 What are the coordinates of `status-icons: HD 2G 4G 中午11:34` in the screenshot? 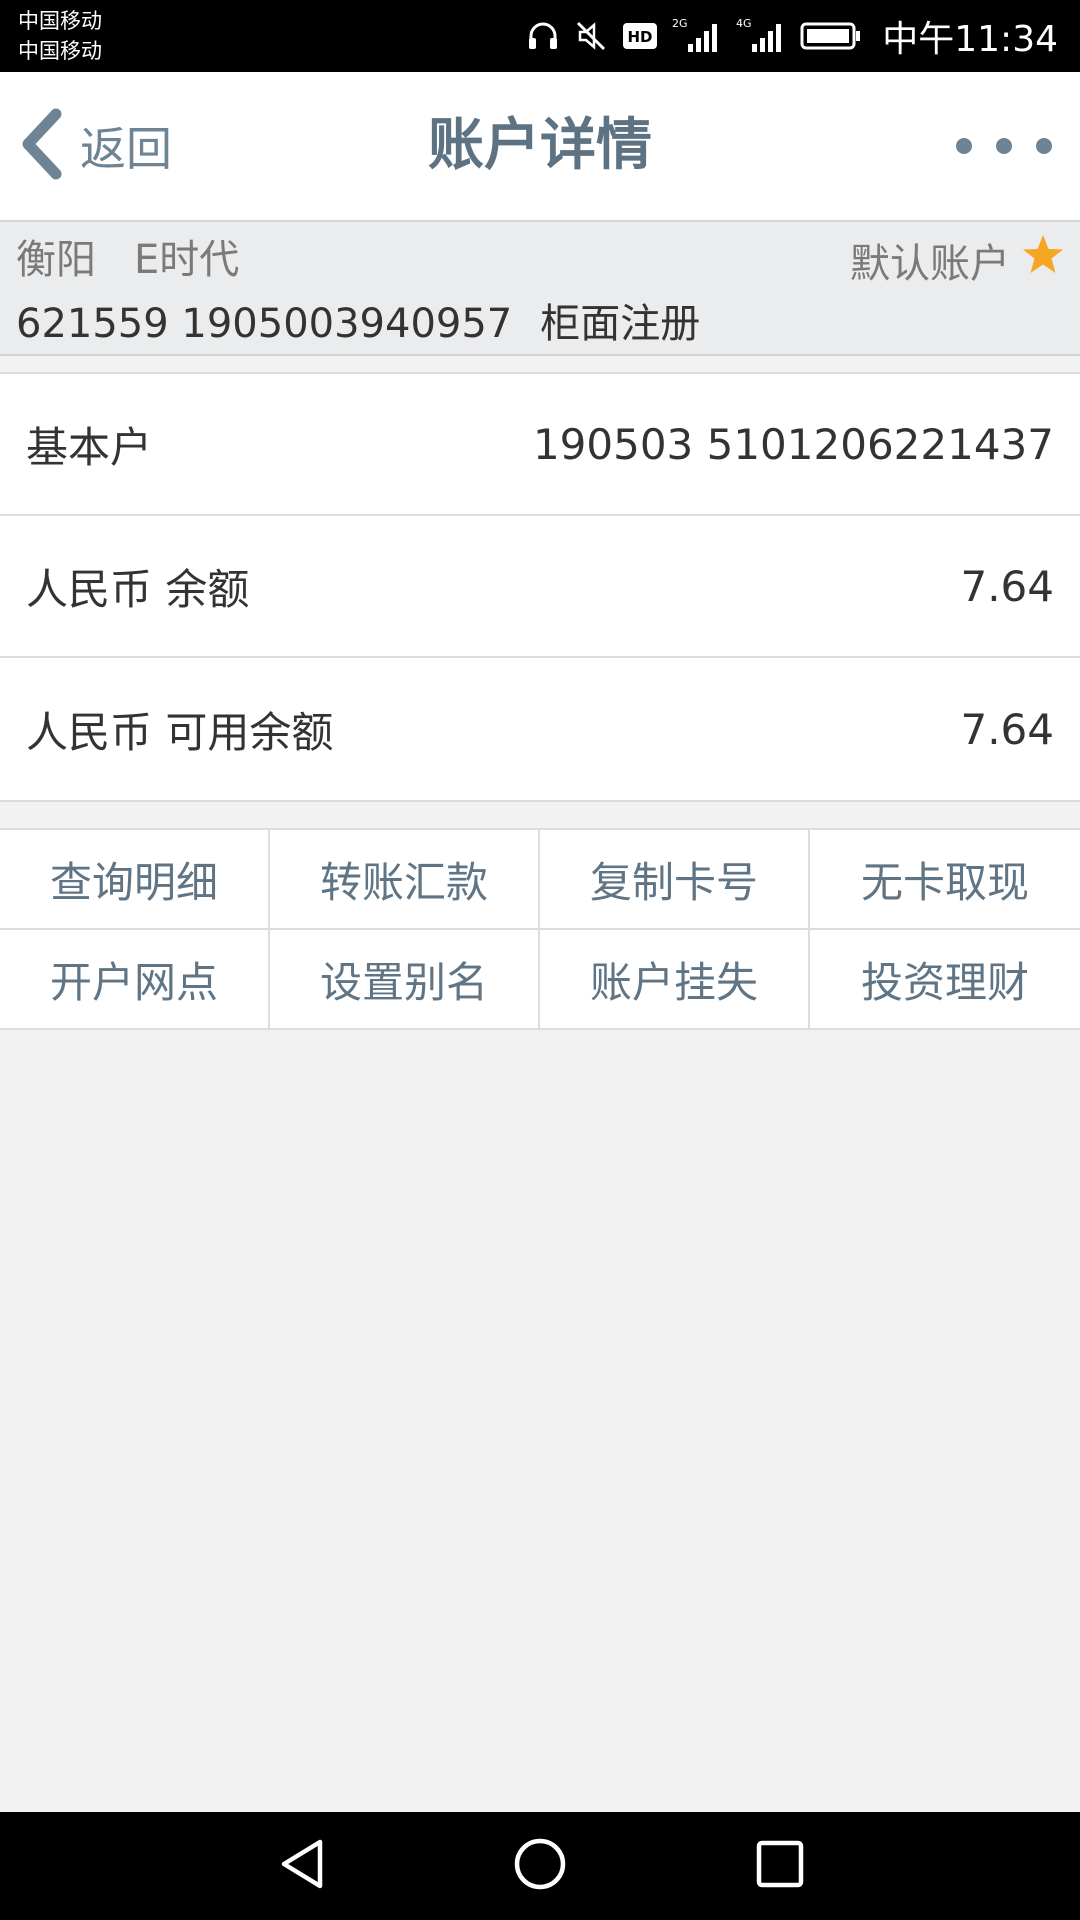 It's located at (792, 36).